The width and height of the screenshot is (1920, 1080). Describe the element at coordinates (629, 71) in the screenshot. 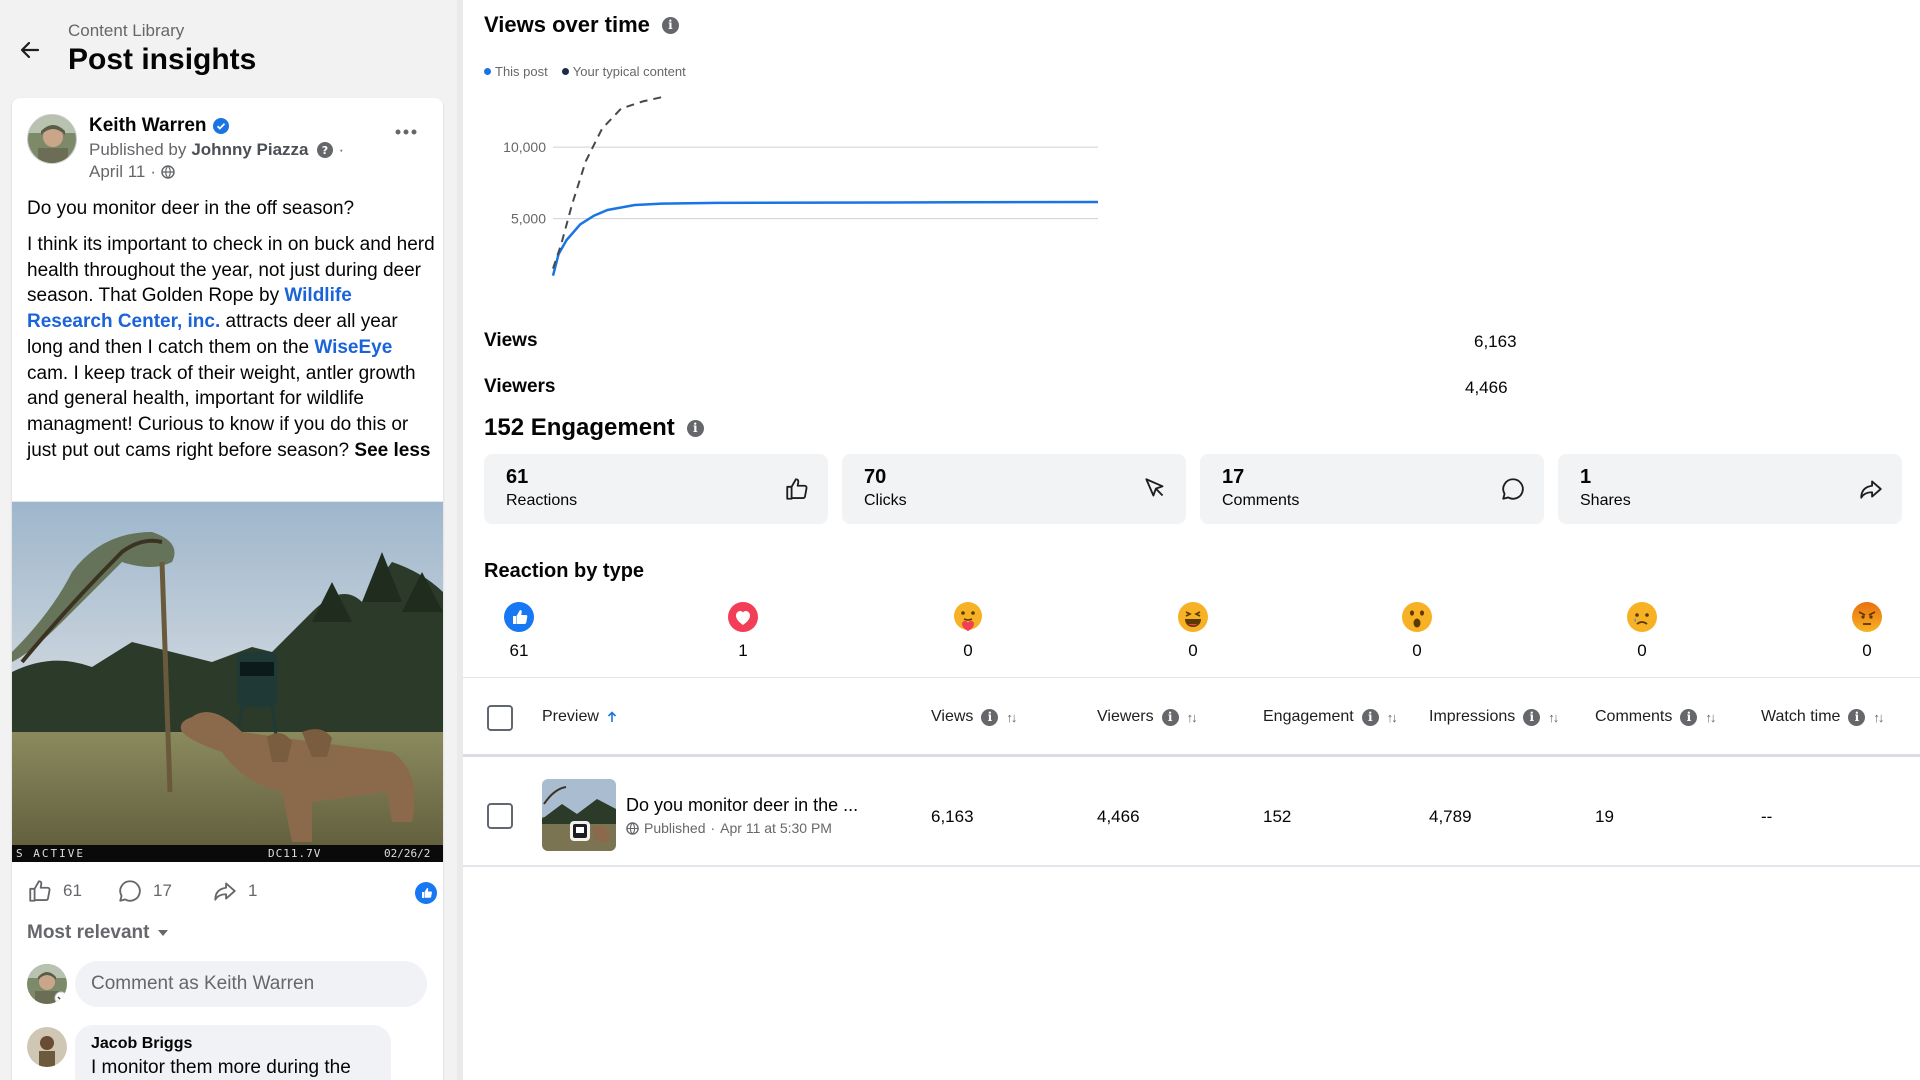

I see `legend-typical-label: Your typical content` at that location.